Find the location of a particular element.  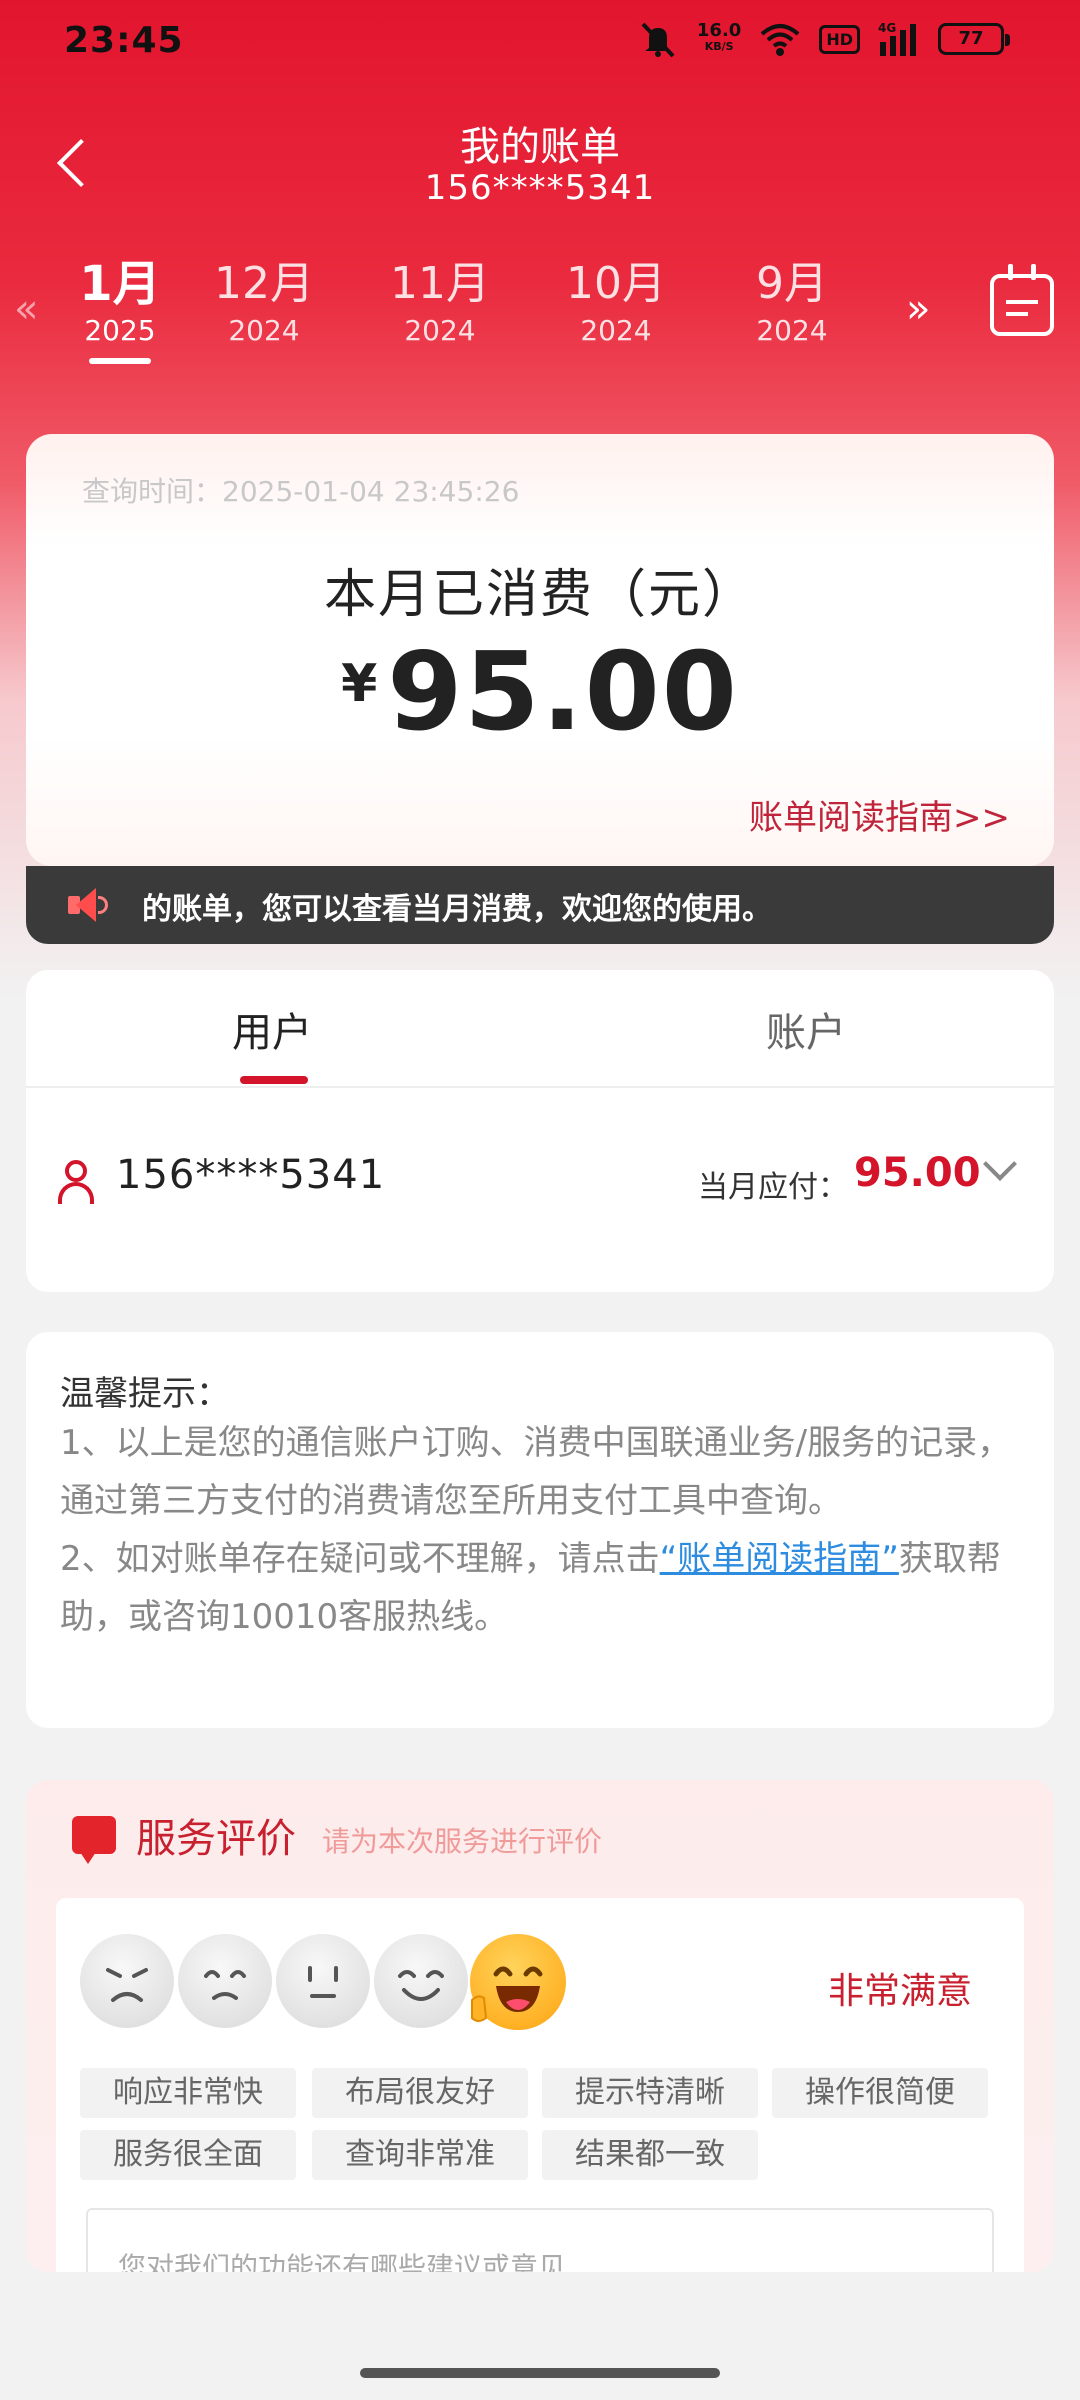

user-icon is located at coordinates (76, 1182).